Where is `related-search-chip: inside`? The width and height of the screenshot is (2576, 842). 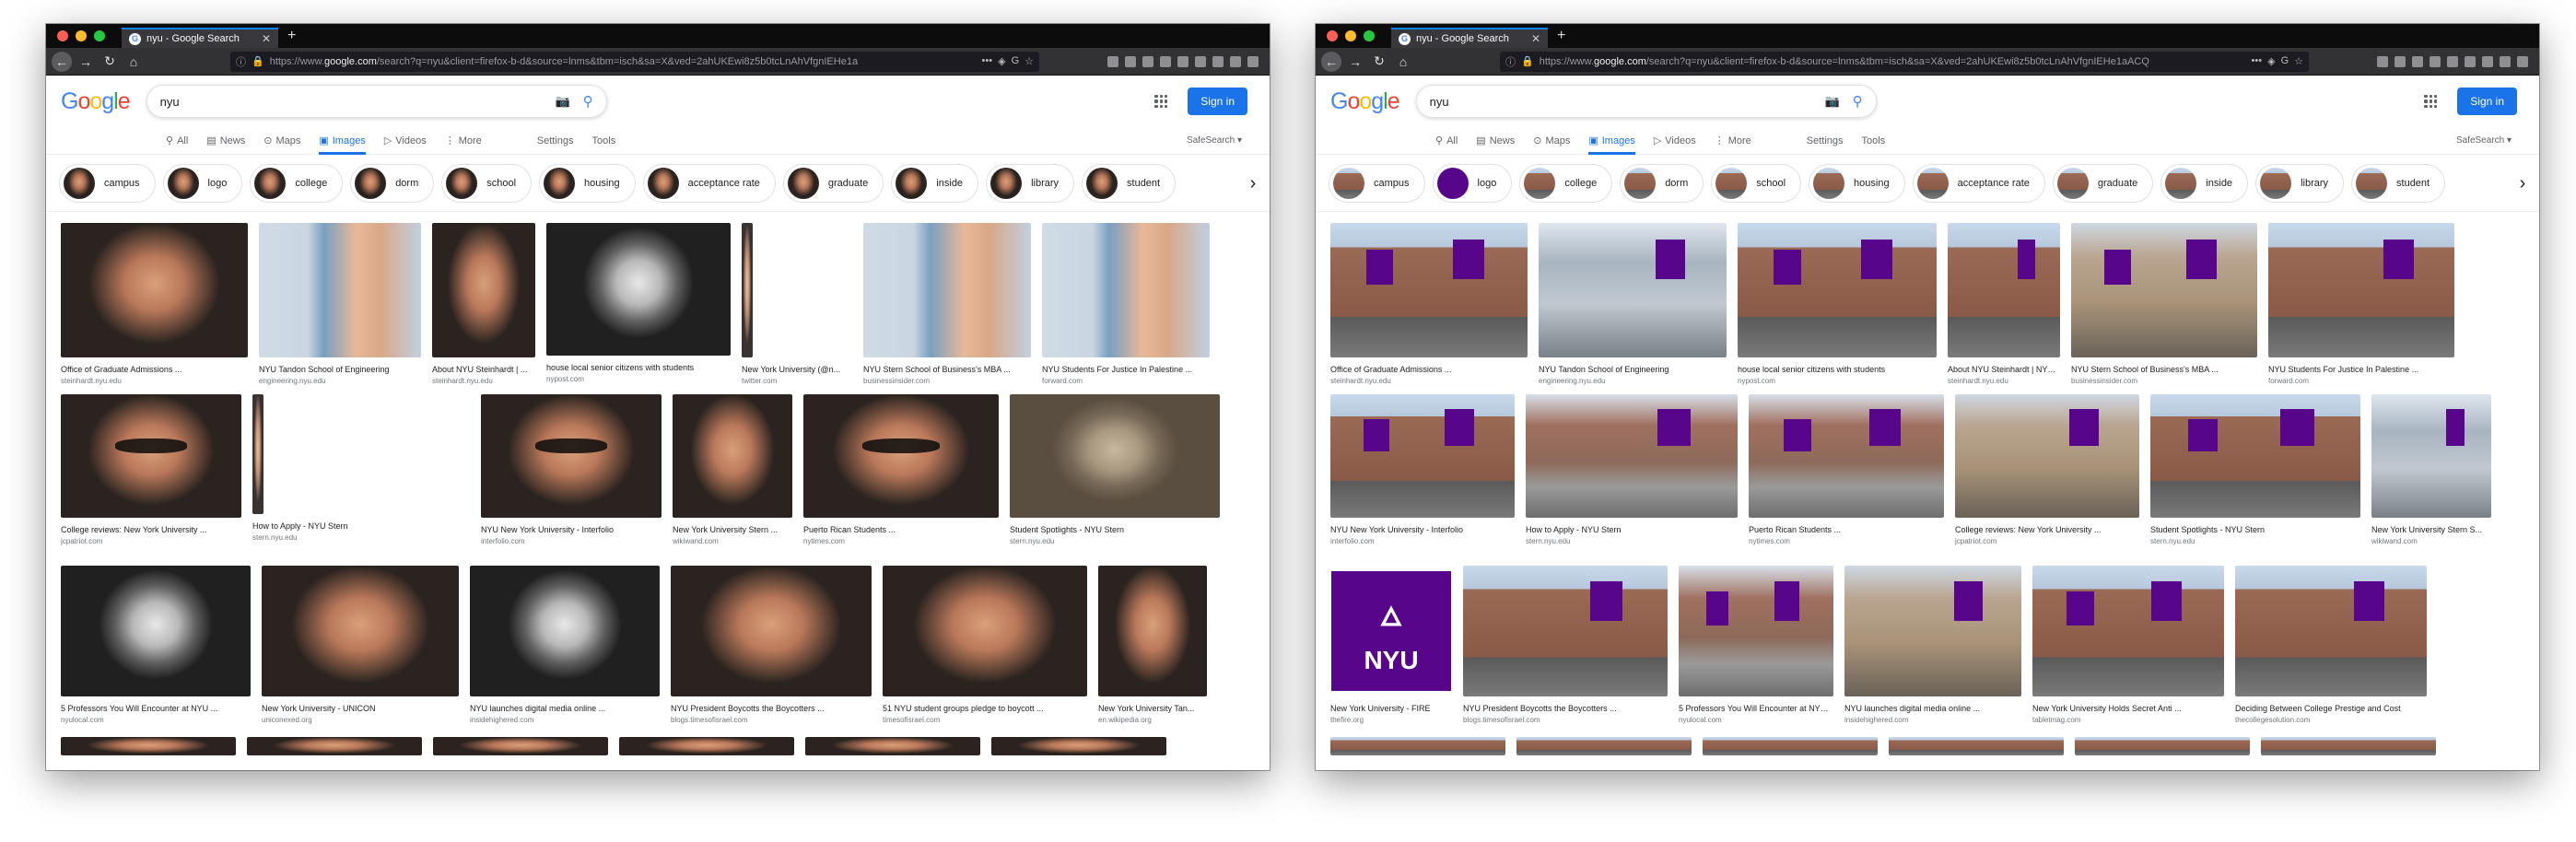
related-search-chip: inside is located at coordinates (2204, 183).